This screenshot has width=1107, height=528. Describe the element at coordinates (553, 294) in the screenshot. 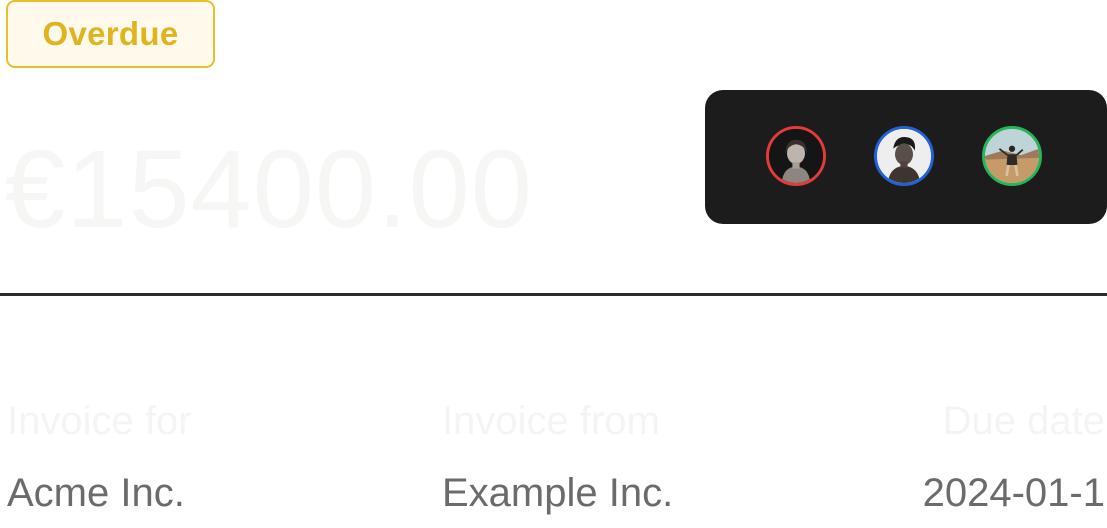

I see `divider` at that location.